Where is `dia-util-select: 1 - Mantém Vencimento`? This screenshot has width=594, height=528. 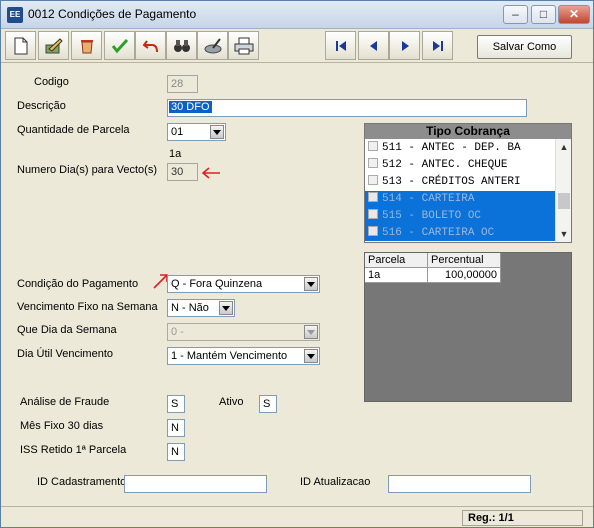
dia-util-select: 1 - Mantém Vencimento is located at coordinates (243, 356).